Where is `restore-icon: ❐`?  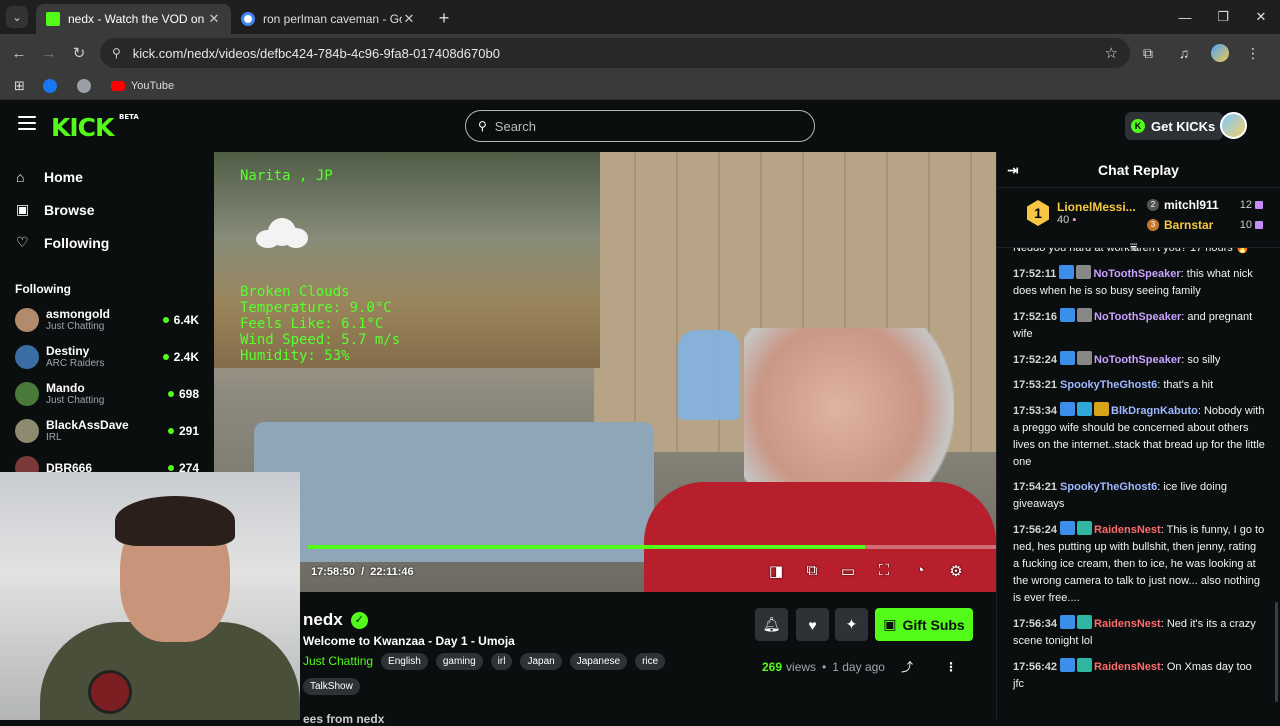 restore-icon: ❐ is located at coordinates (1223, 17).